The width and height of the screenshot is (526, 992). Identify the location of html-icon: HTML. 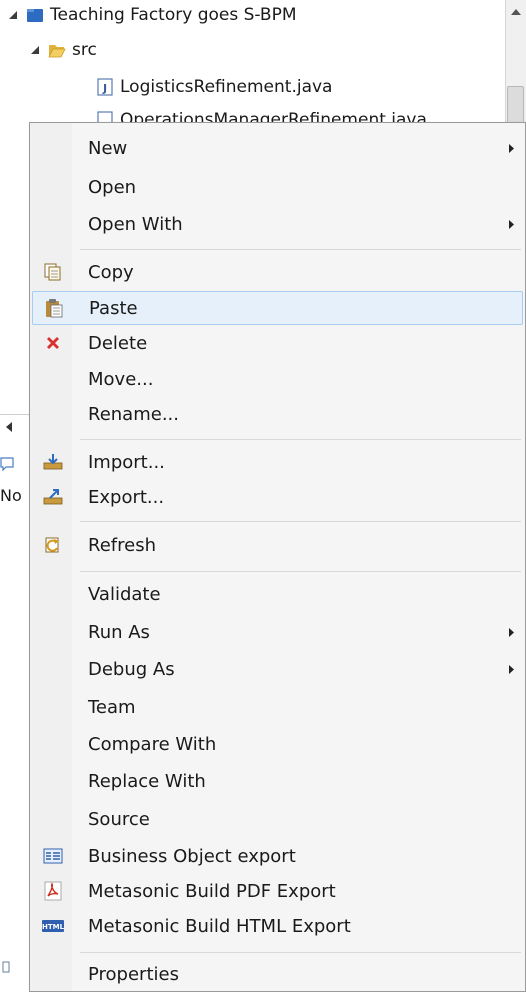
(53, 926).